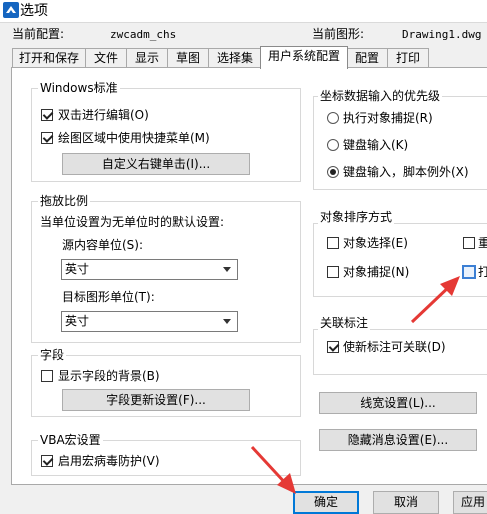 Image resolution: width=487 pixels, height=514 pixels. What do you see at coordinates (304, 57) in the screenshot?
I see `tab-user-preferences: 用户系统配置` at bounding box center [304, 57].